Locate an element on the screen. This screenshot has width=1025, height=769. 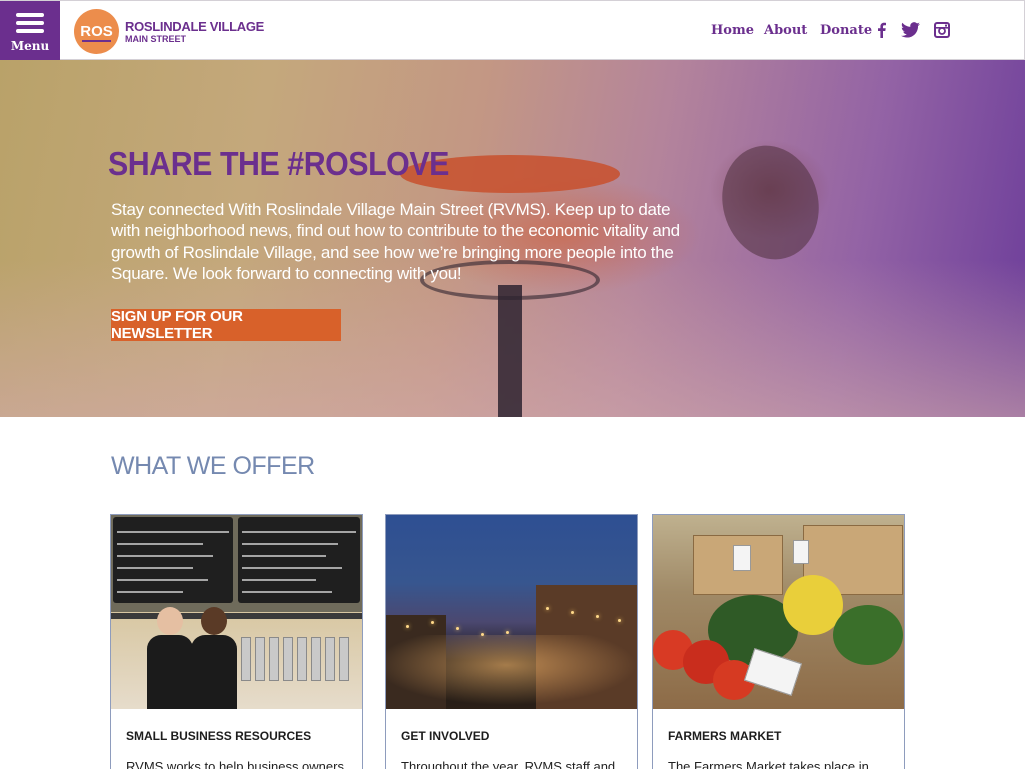
card-title: SMALL BUSINESS RESOURCES is located at coordinates (219, 736).